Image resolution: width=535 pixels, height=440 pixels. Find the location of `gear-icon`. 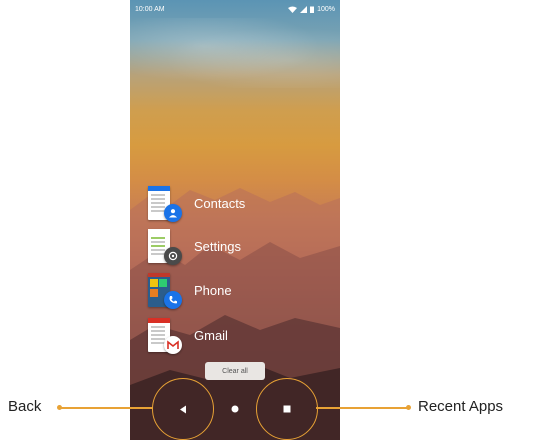

gear-icon is located at coordinates (173, 256).